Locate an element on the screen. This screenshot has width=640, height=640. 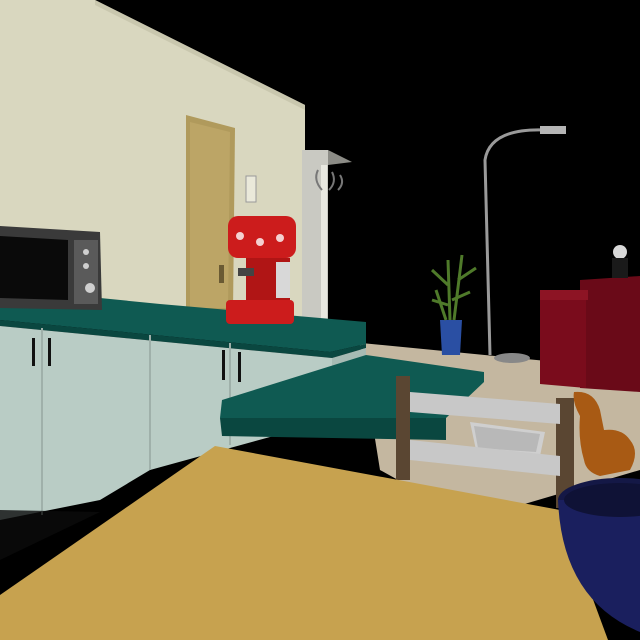
door-handle is located at coordinates (221, 274).